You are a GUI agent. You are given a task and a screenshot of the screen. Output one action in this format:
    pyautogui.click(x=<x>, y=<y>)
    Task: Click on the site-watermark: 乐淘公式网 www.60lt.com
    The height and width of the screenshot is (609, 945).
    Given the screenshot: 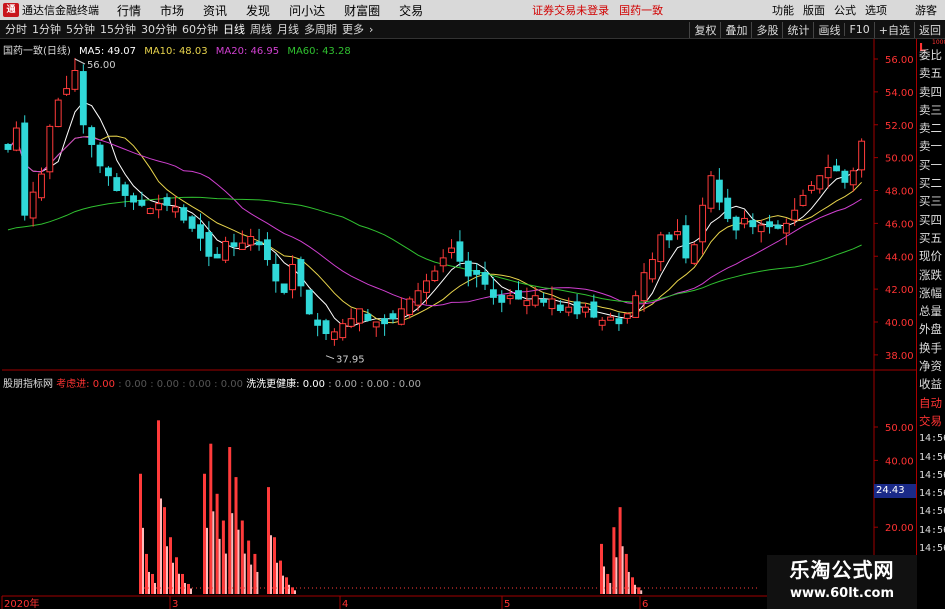 What is the action you would take?
    pyautogui.click(x=842, y=582)
    